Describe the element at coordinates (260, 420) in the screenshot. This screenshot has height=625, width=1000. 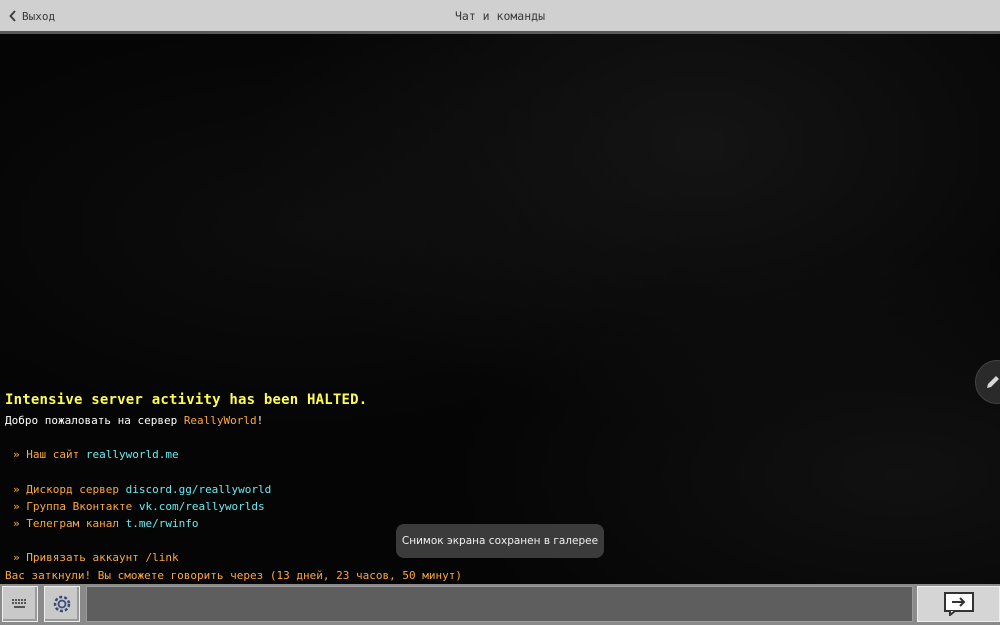
I see `welcome-suffix: !` at that location.